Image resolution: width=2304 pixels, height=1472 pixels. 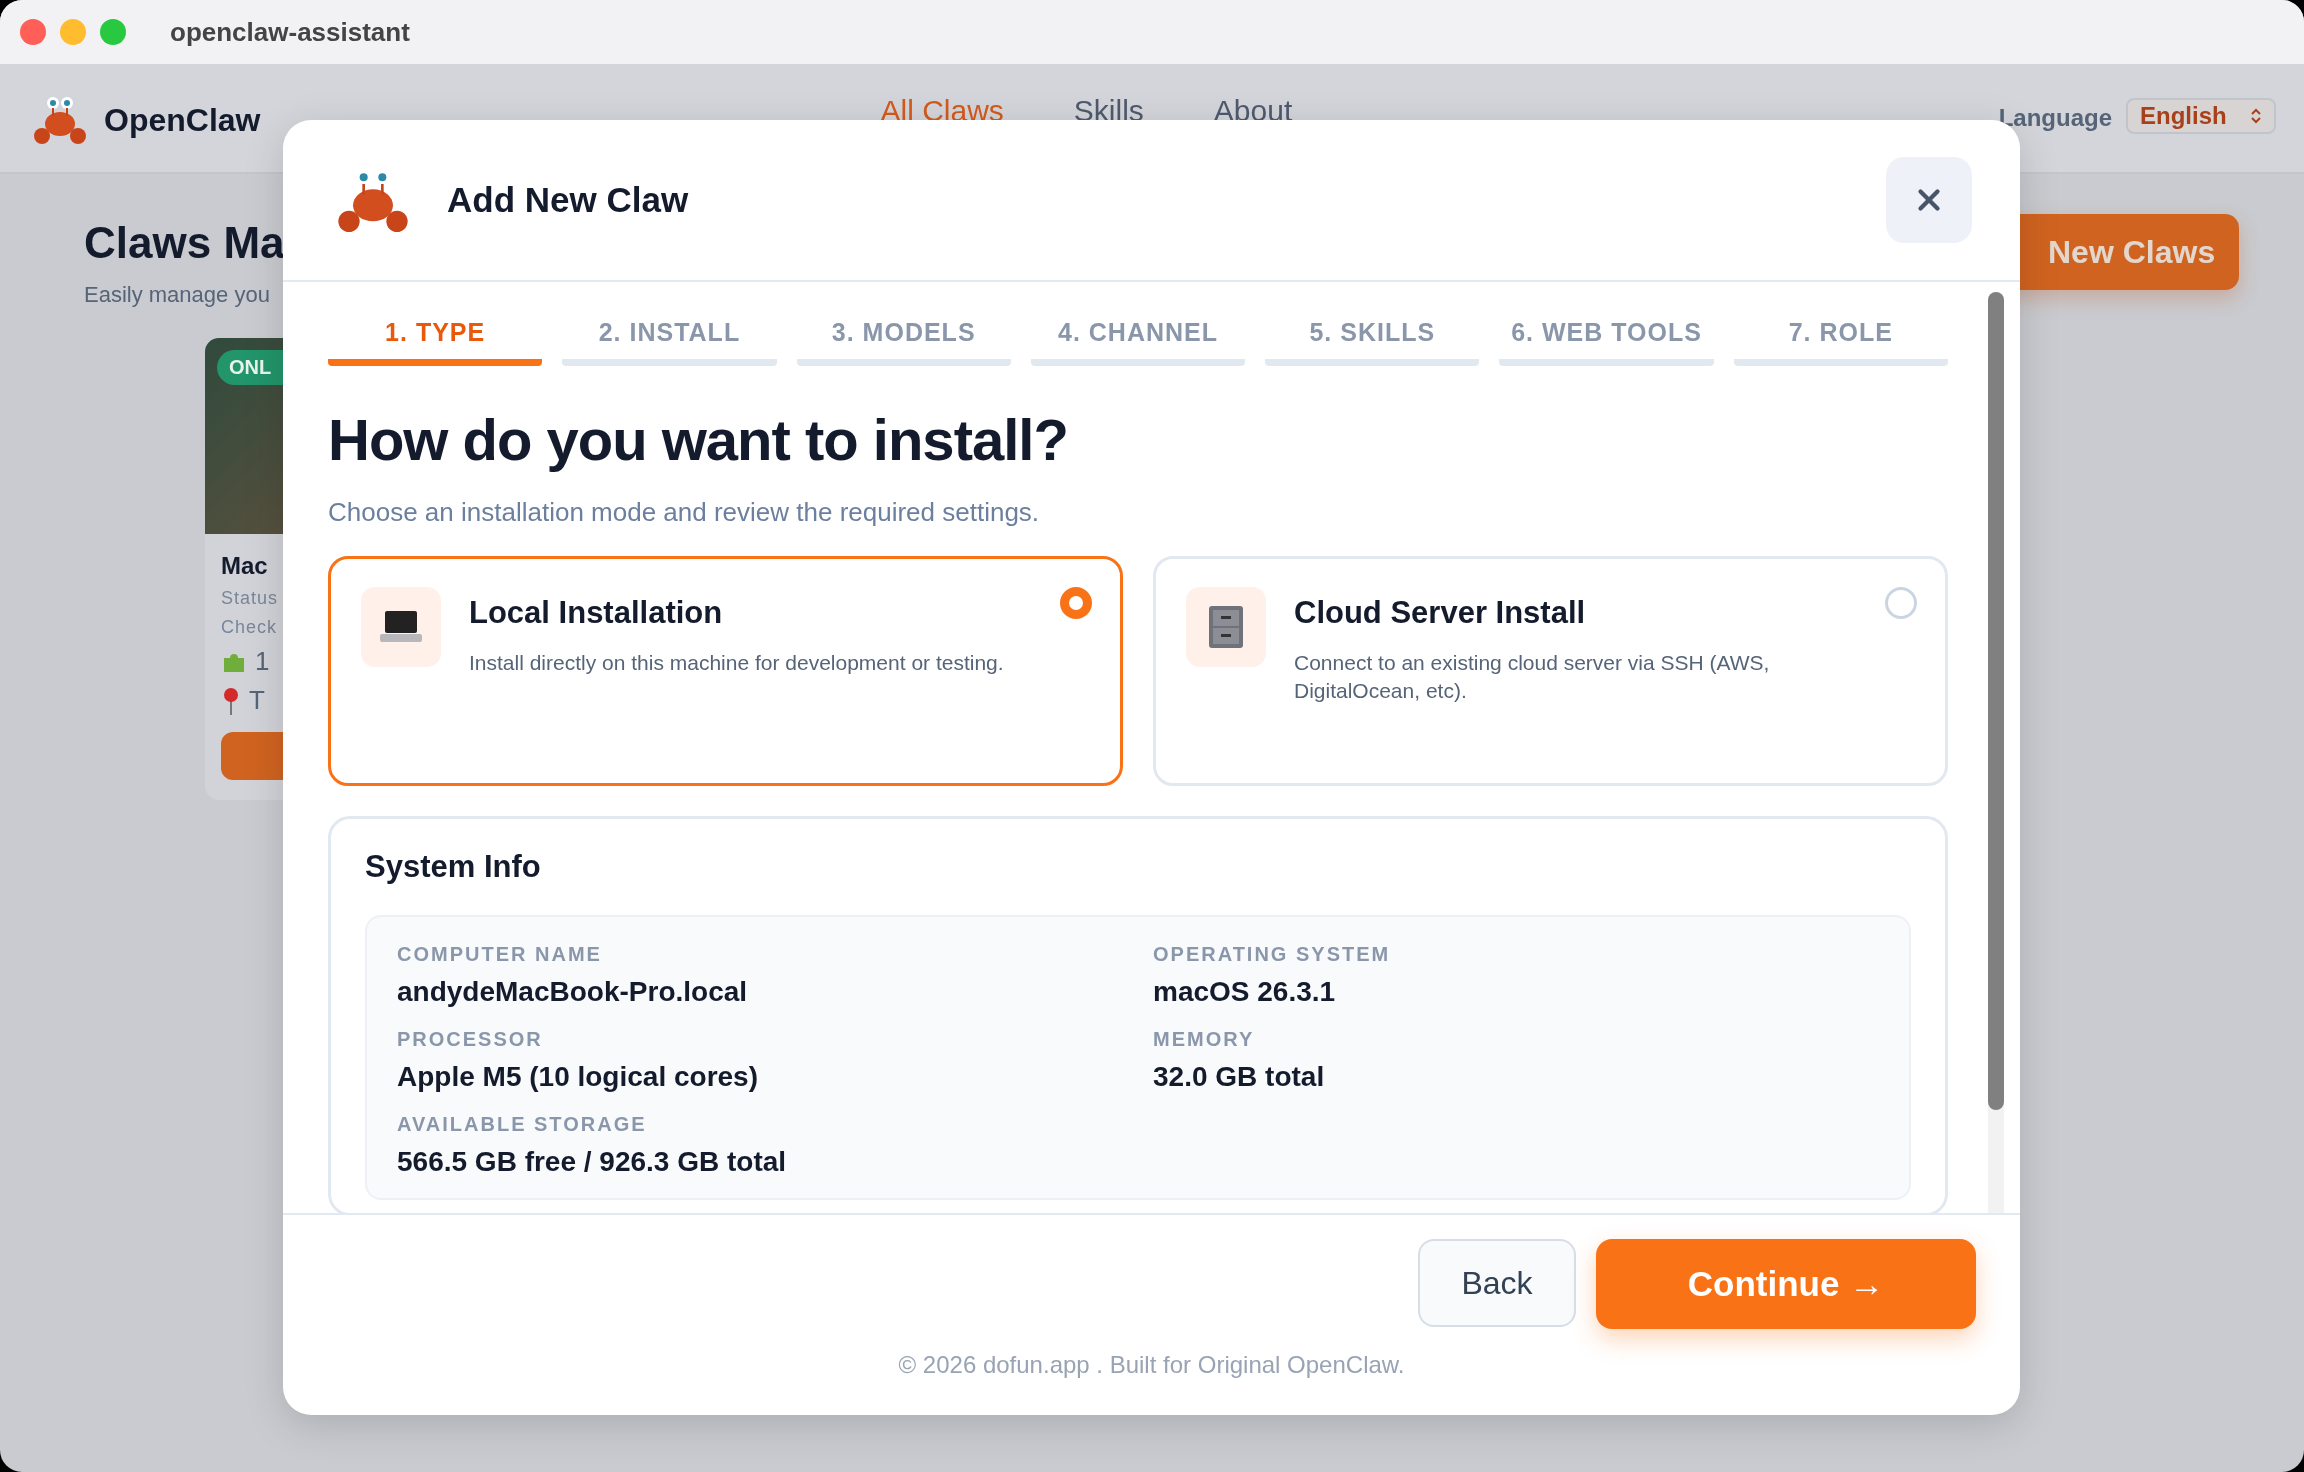 I want to click on step-subheading: Choose an installation mode and review the required settings., so click(x=684, y=512).